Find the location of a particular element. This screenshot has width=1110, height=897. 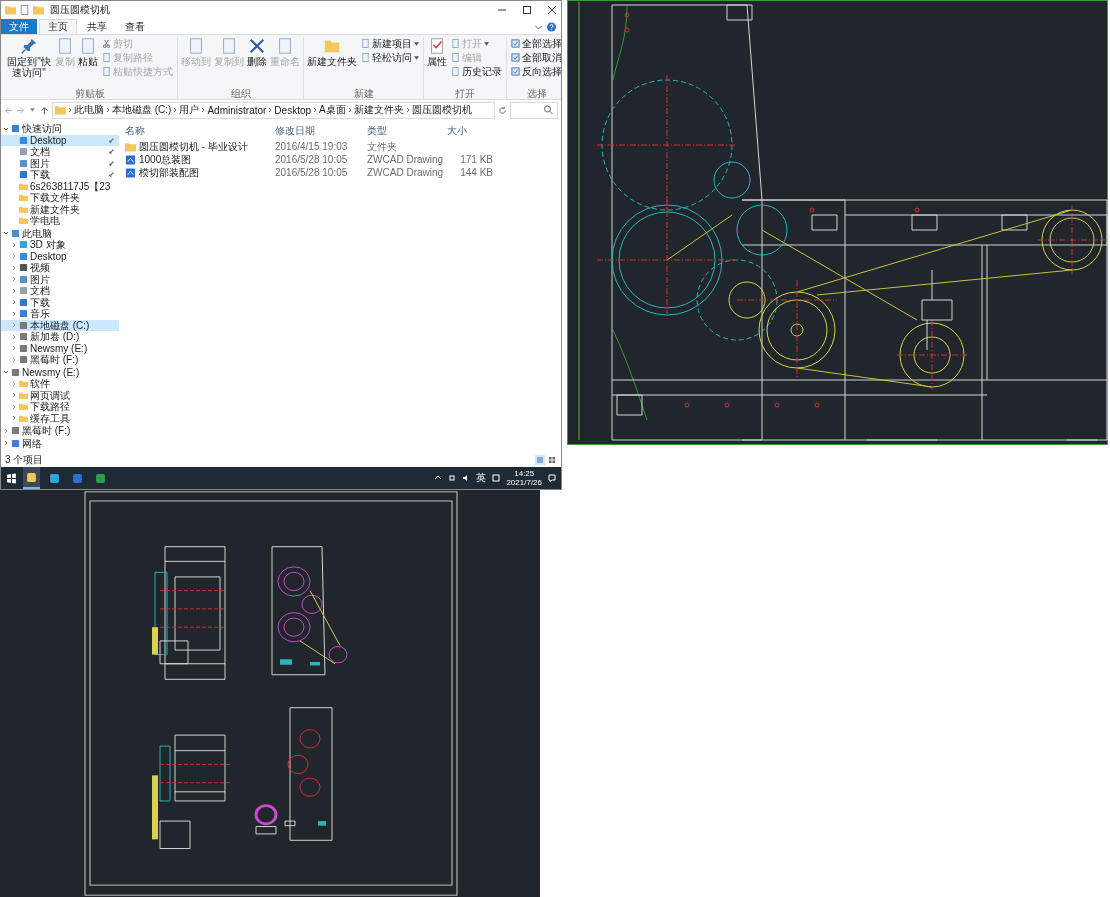

tree-item: 本地磁盘 (C:) is located at coordinates (60, 325).